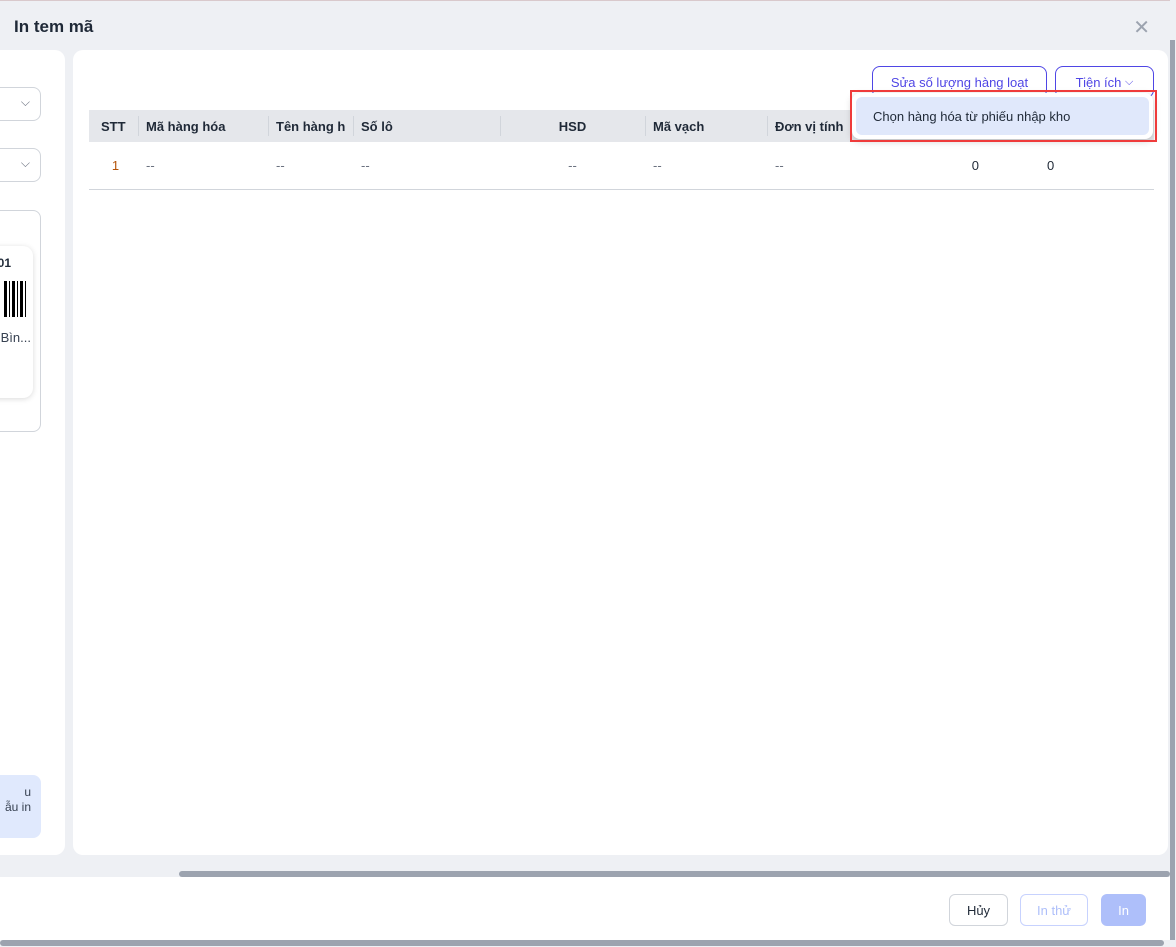  Describe the element at coordinates (27, 792) in the screenshot. I see `note-line: u` at that location.